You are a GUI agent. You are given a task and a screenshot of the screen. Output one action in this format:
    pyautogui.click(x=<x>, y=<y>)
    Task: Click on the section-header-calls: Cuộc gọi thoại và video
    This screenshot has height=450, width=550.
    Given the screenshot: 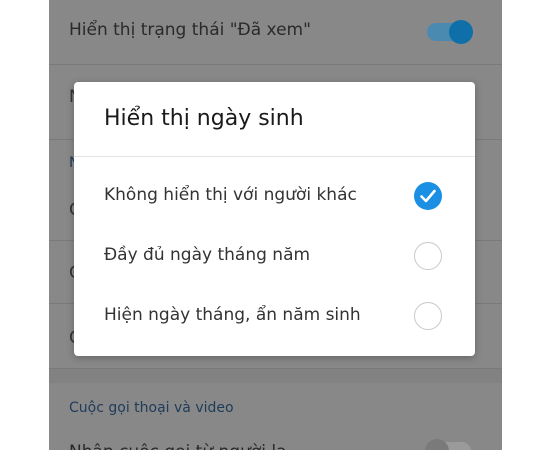 What is the action you would take?
    pyautogui.click(x=151, y=408)
    